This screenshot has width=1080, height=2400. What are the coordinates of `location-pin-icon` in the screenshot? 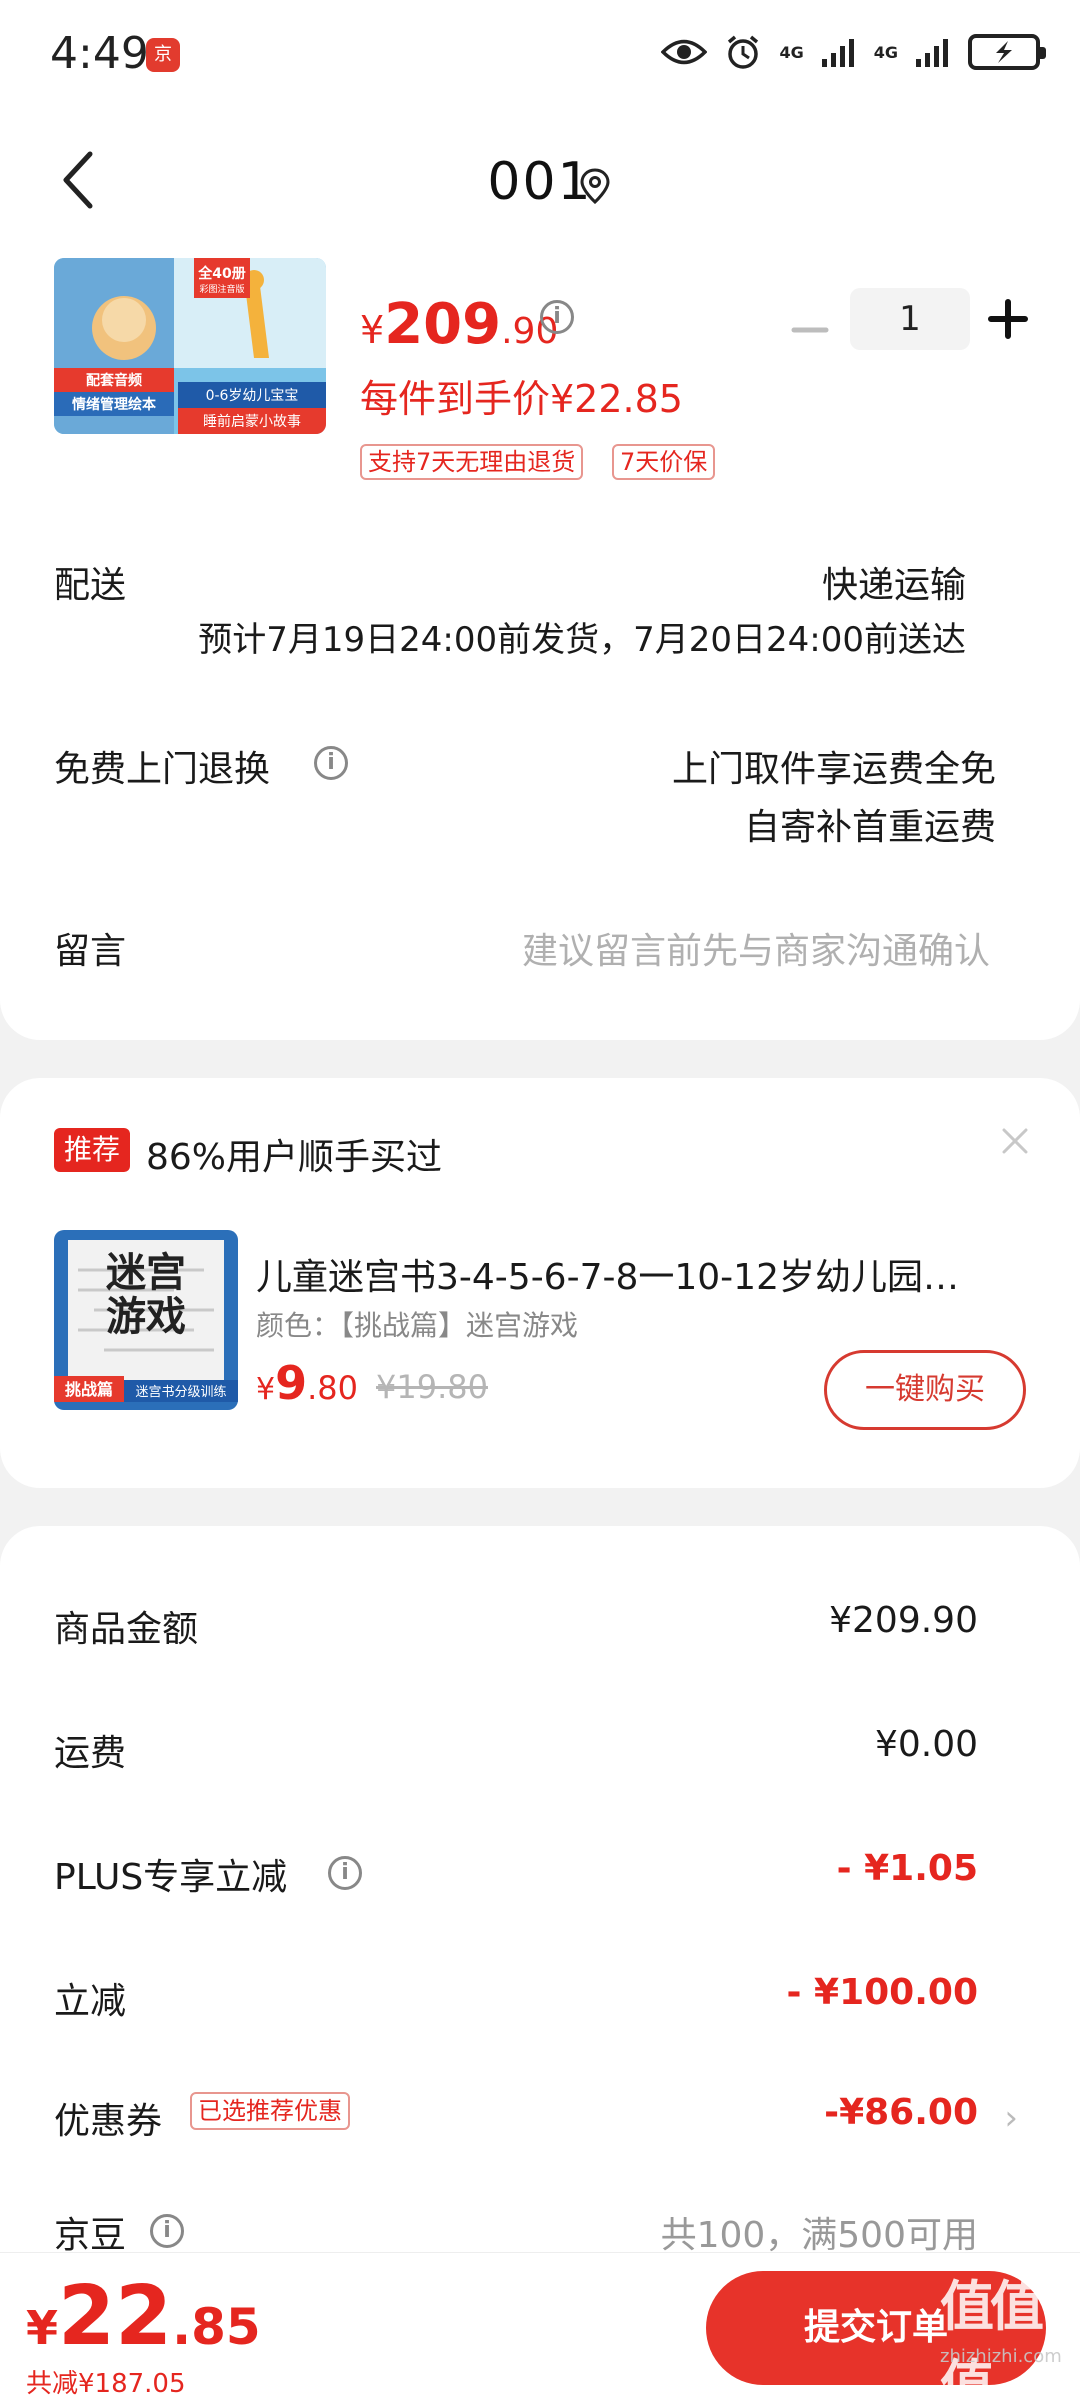 It's located at (595, 186).